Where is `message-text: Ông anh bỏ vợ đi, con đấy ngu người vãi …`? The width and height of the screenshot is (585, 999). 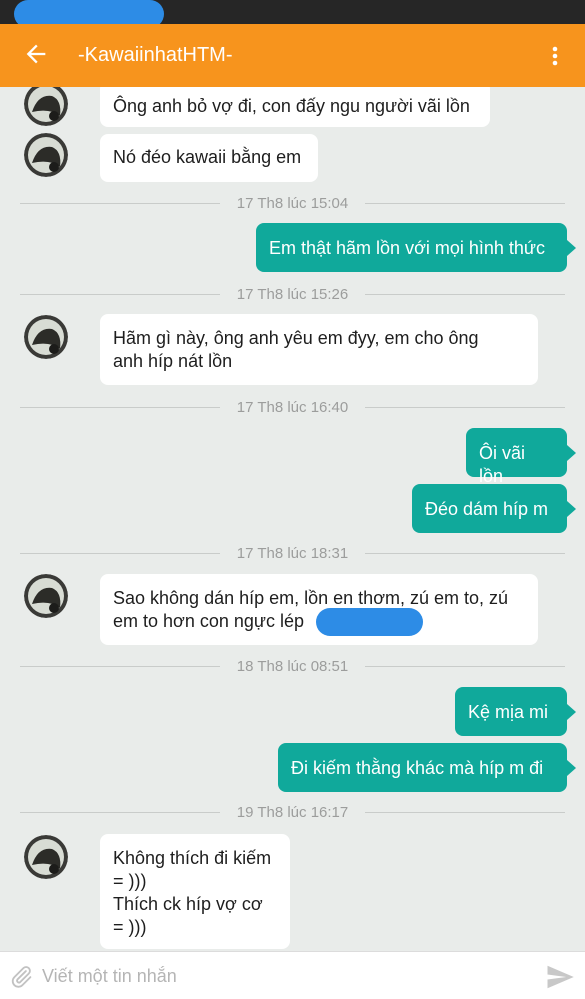 message-text: Ông anh bỏ vợ đi, con đấy ngu người vãi … is located at coordinates (291, 106).